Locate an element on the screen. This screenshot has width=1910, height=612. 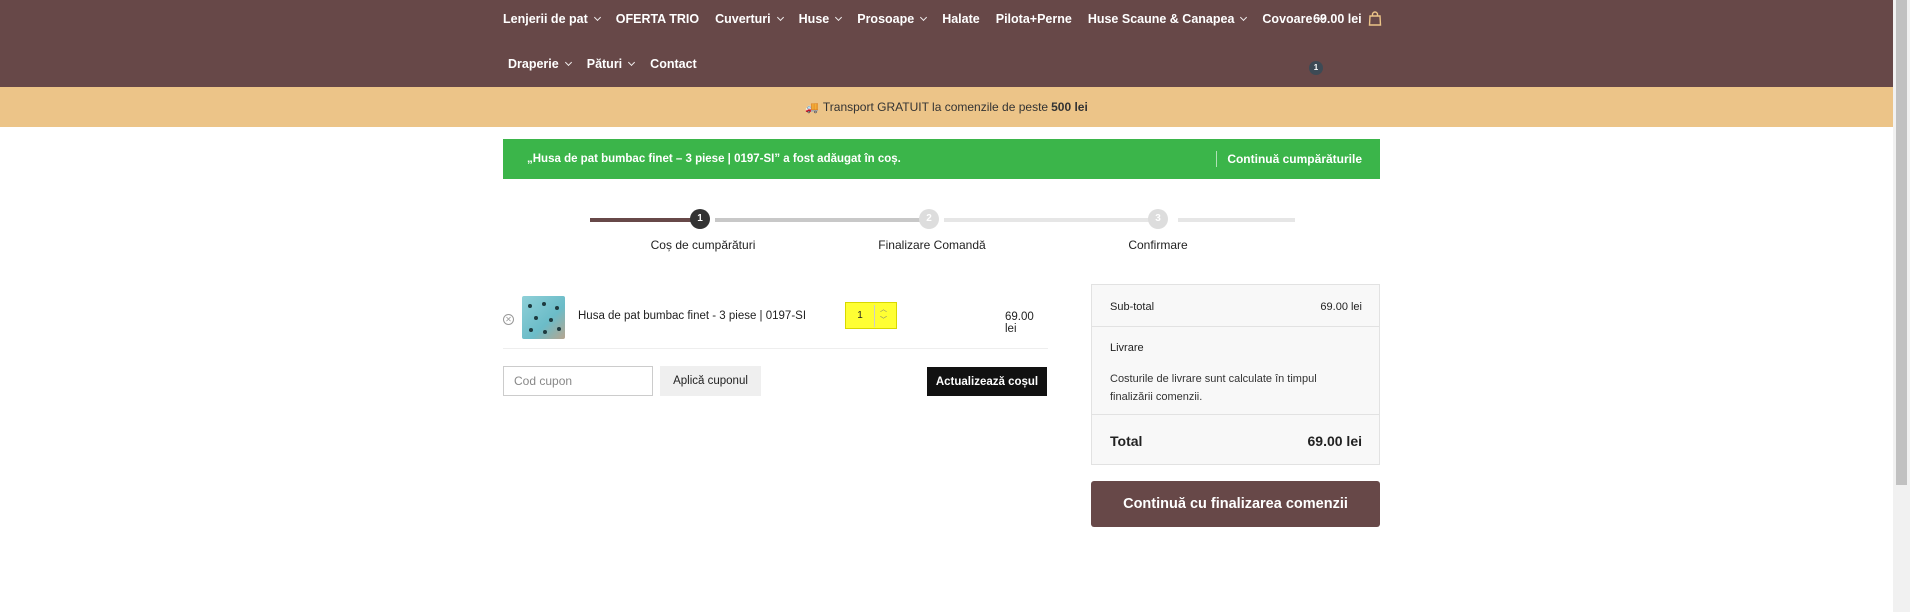
main-nav-row-2: Draperie Pături Contact is located at coordinates (610, 64).